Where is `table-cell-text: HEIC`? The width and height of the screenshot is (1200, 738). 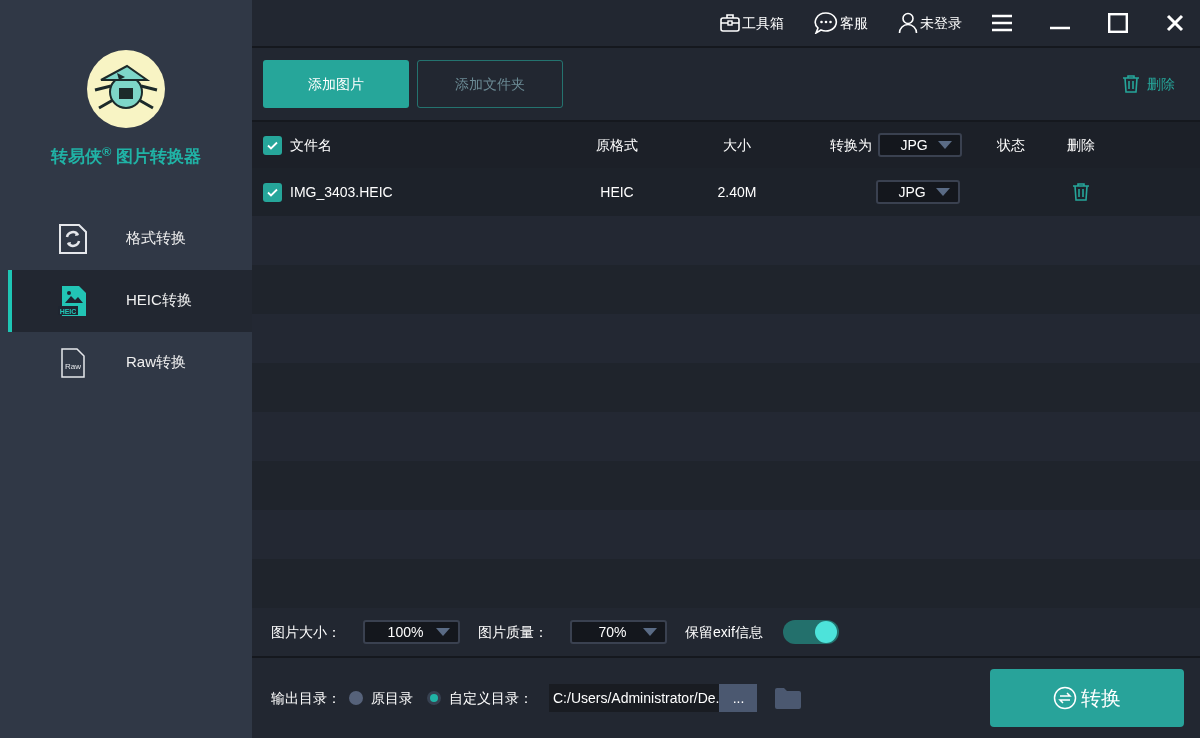 table-cell-text: HEIC is located at coordinates (617, 192).